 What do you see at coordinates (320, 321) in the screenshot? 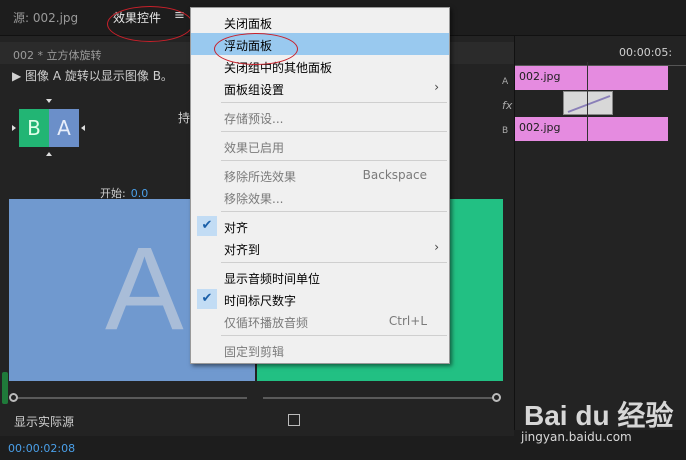
I see `menu-item-loop-audio-only: 仅循环播放音频 Ctrl+L` at bounding box center [320, 321].